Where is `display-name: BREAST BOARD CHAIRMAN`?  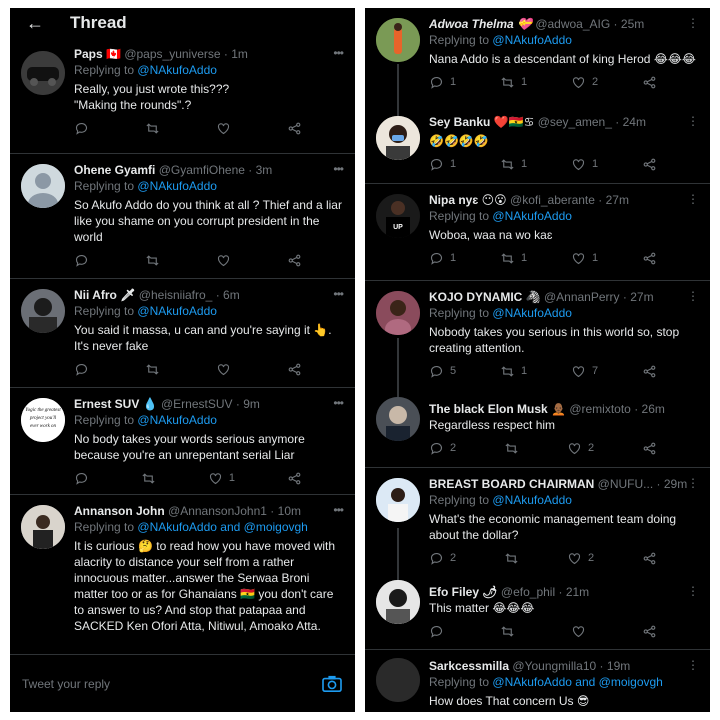
display-name: BREAST BOARD CHAIRMAN is located at coordinates (511, 484).